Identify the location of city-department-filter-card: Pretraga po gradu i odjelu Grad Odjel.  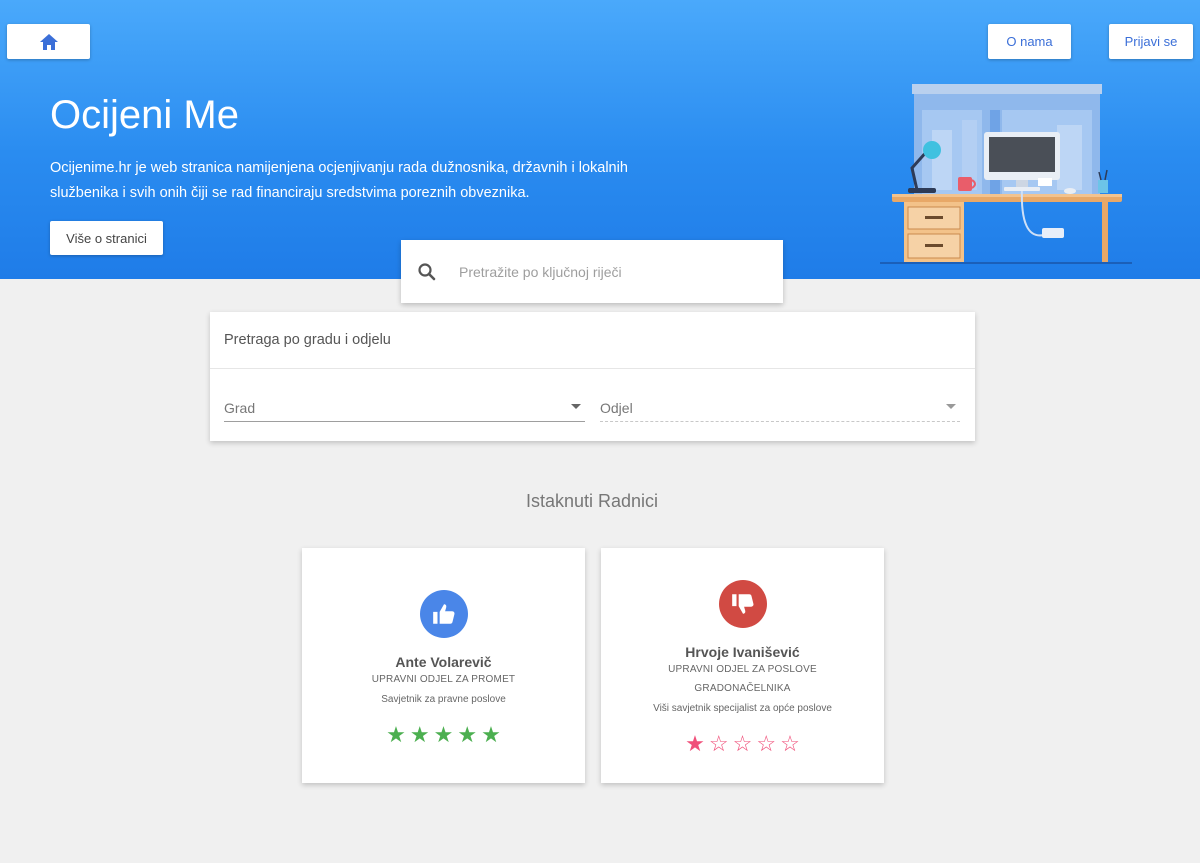
(592, 376).